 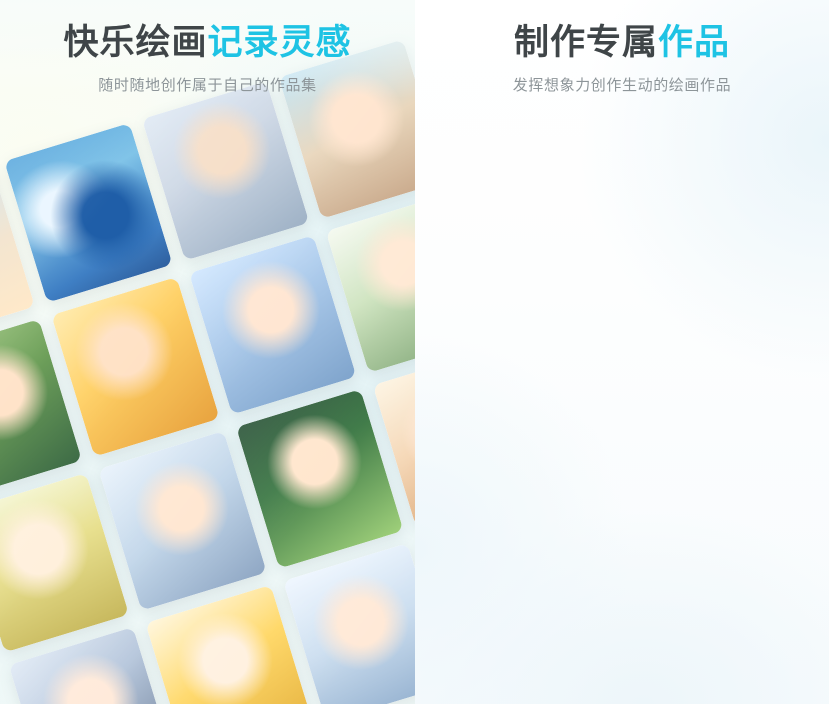 What do you see at coordinates (694, 42) in the screenshot?
I see `right-headline-accent: 作品` at bounding box center [694, 42].